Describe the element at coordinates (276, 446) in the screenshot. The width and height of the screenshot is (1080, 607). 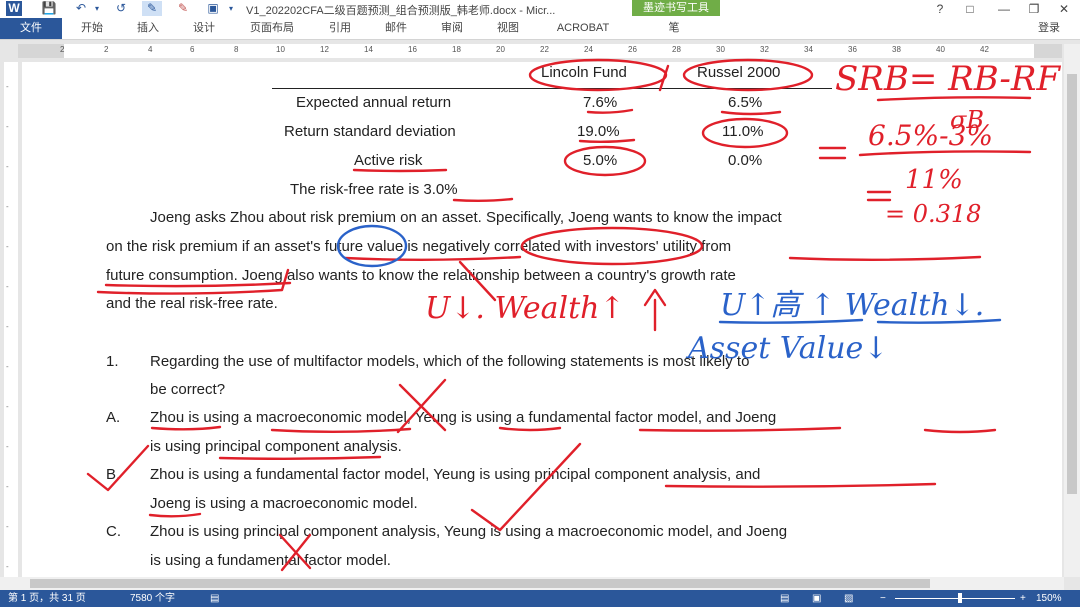
I see `option-line: is using principal component analysis.` at that location.